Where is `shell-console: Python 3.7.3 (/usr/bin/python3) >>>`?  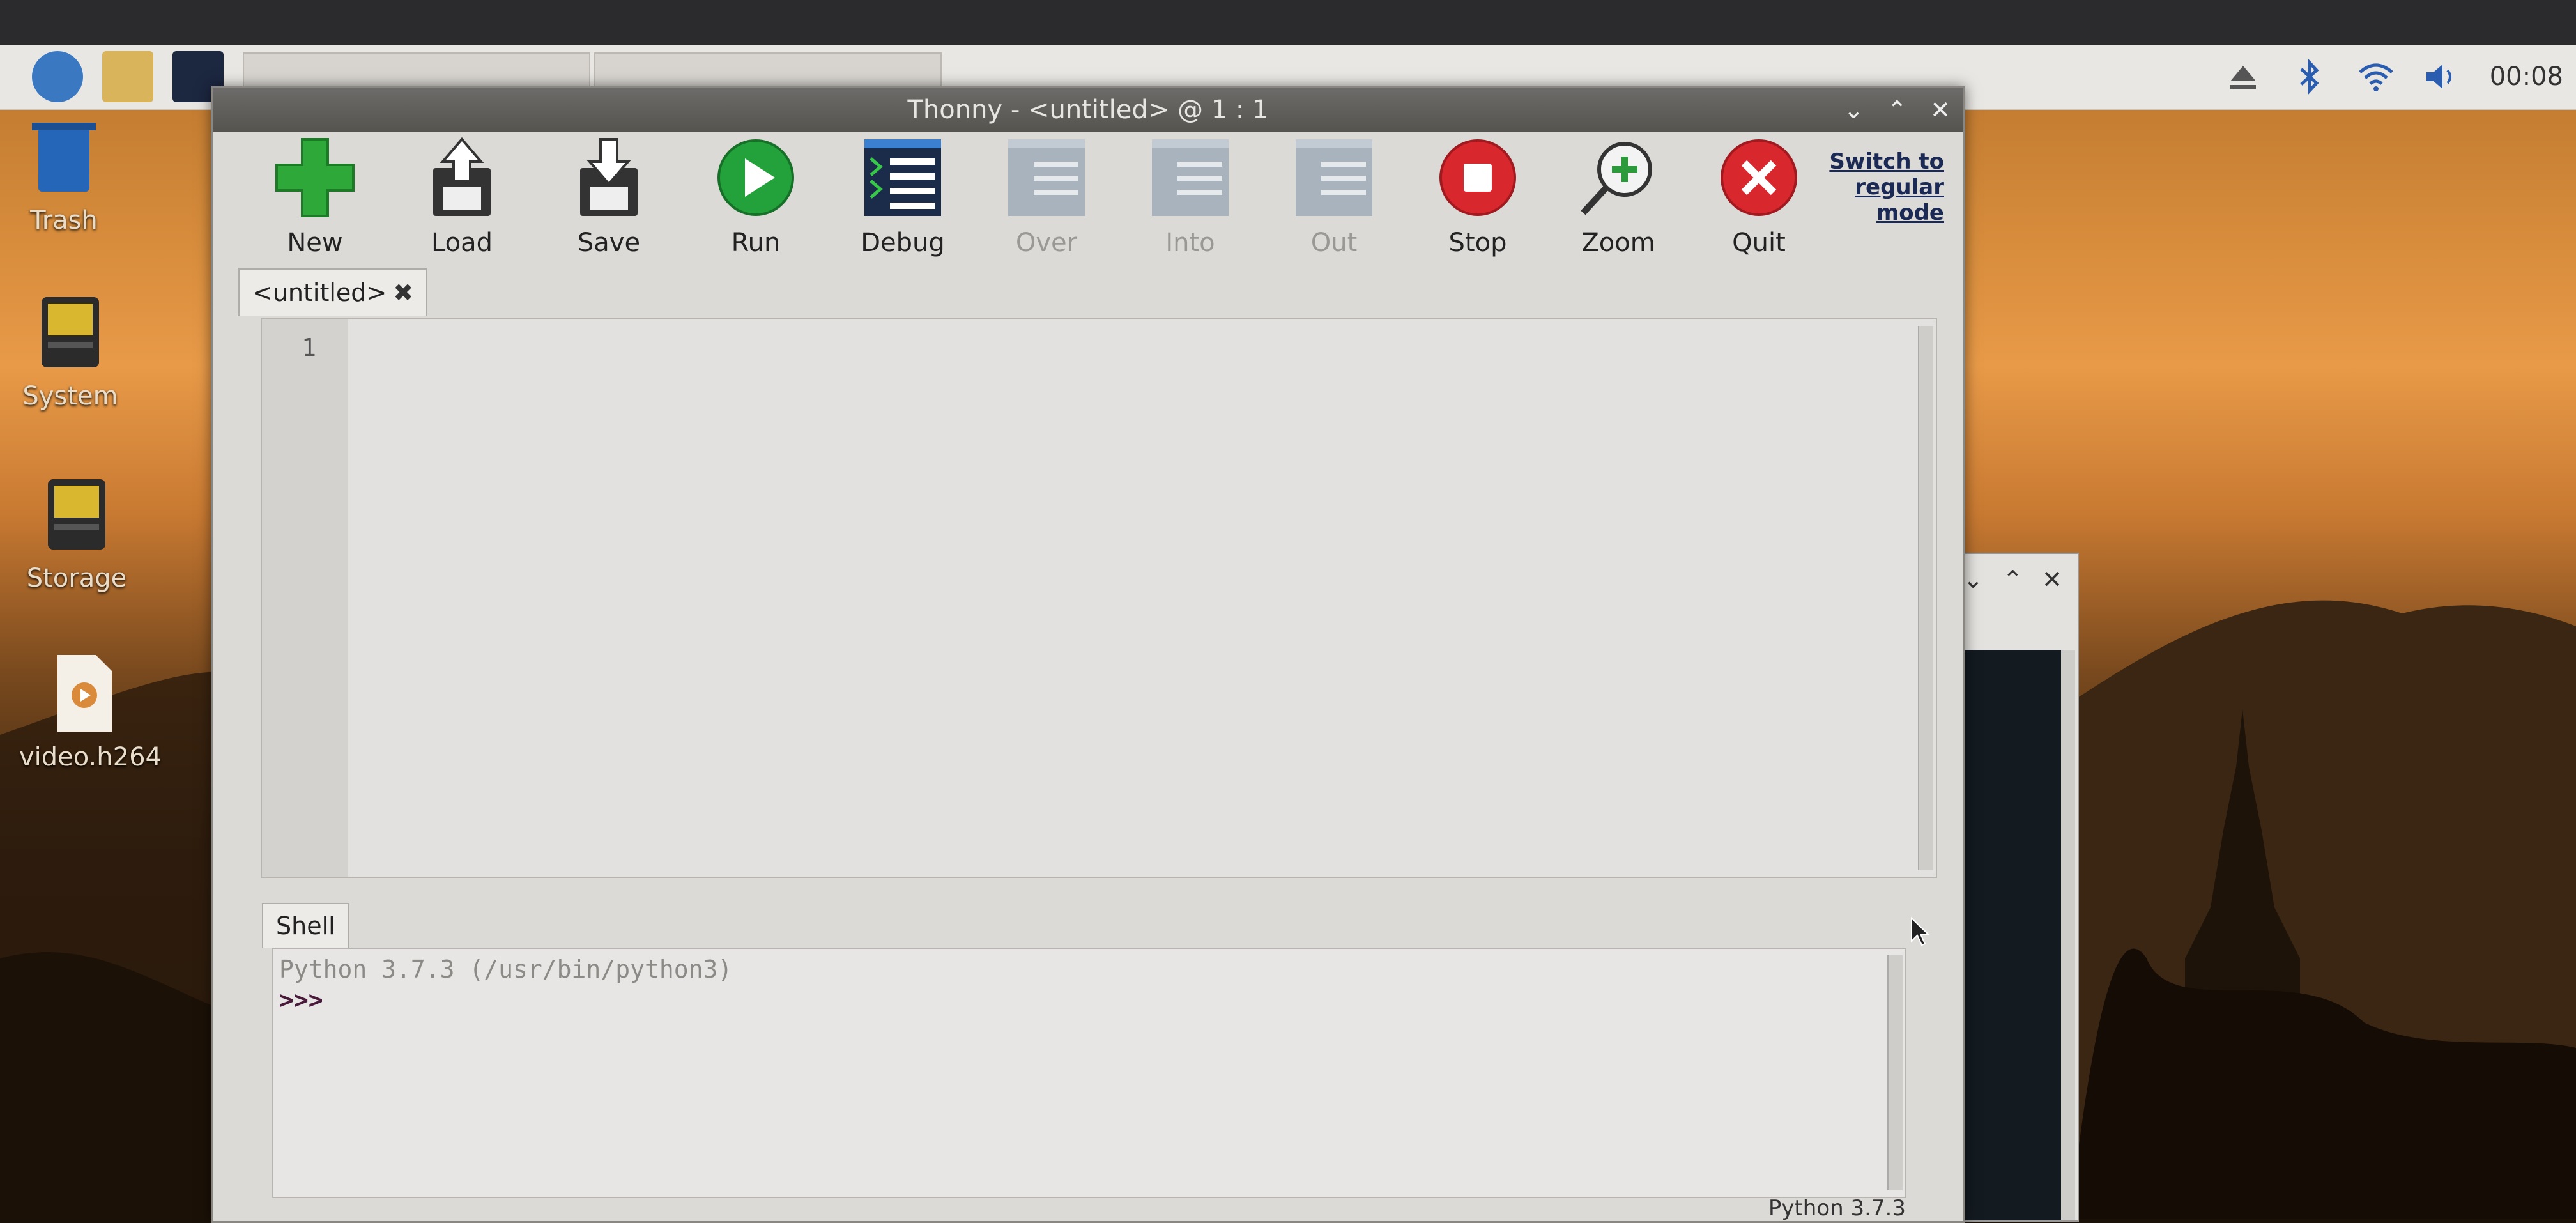
shell-console: Python 3.7.3 (/usr/bin/python3) >>> is located at coordinates (1089, 1073).